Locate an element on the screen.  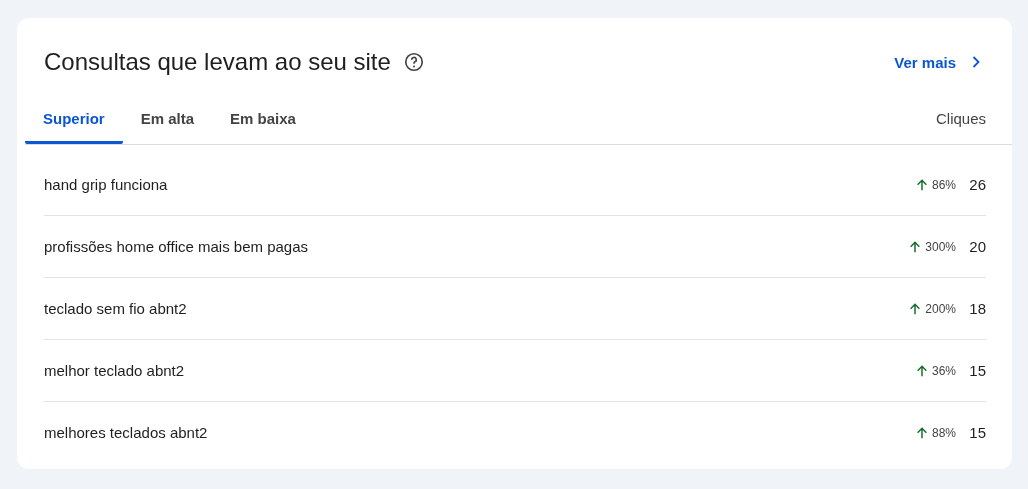
tab: Em alta is located at coordinates (167, 122).